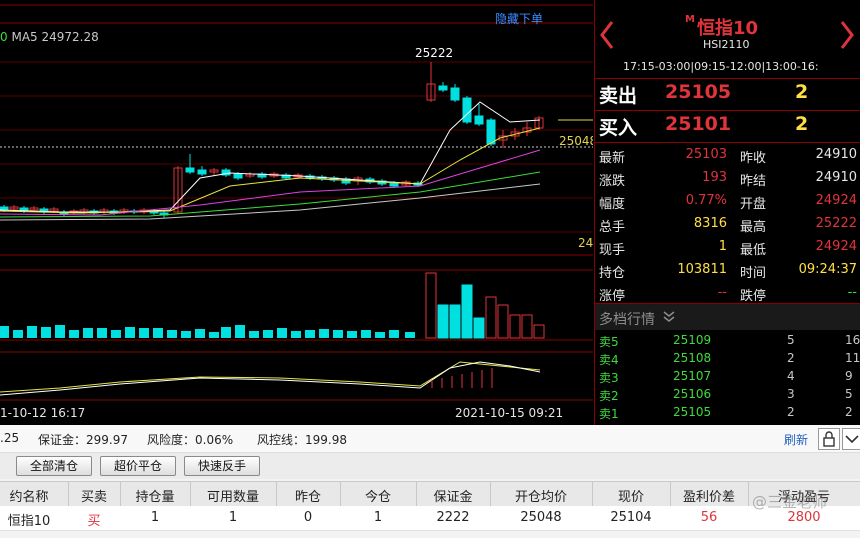 The width and height of the screenshot is (860, 538). I want to click on depth-row: 卖3 25107 4 9, so click(727, 376).